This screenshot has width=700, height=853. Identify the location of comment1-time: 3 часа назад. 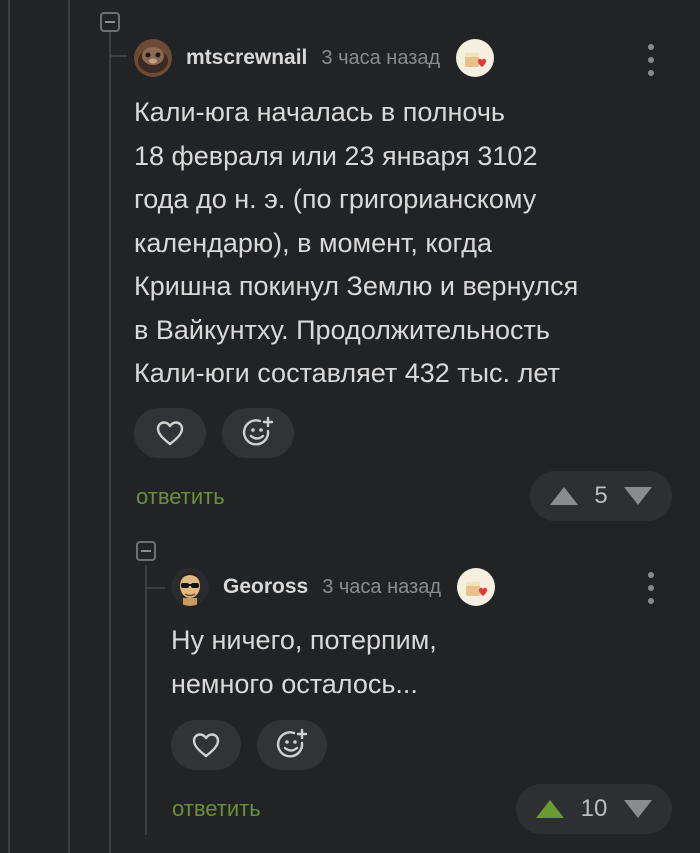
(381, 57).